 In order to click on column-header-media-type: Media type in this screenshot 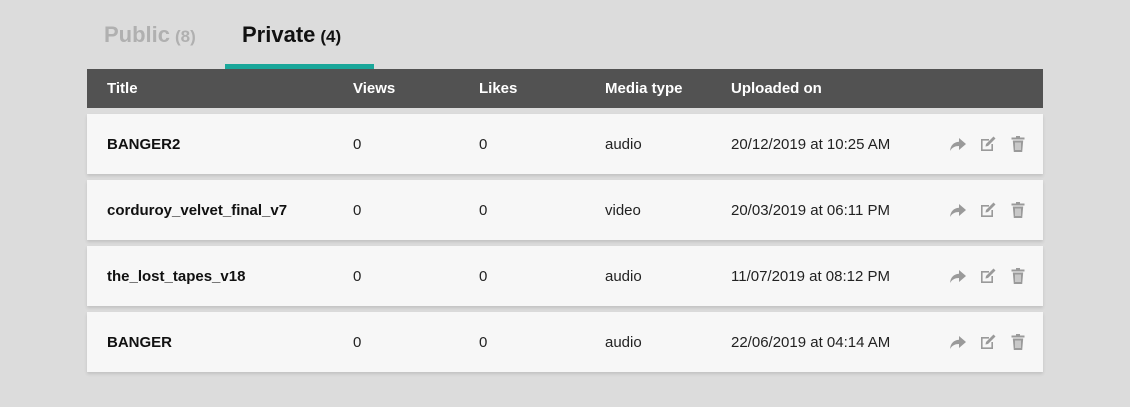, I will do `click(644, 88)`.